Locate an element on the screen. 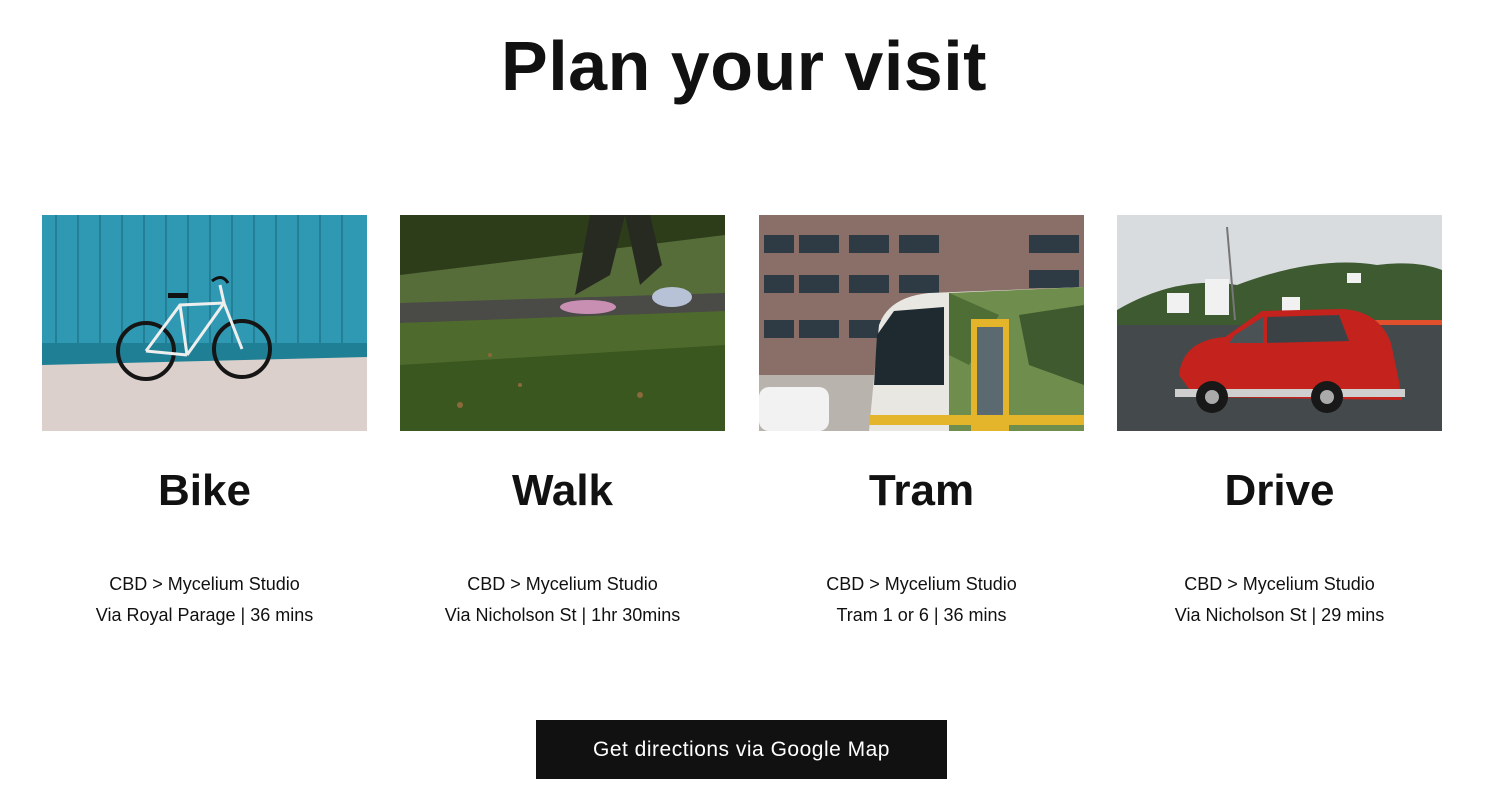  drive-image is located at coordinates (1279, 323).